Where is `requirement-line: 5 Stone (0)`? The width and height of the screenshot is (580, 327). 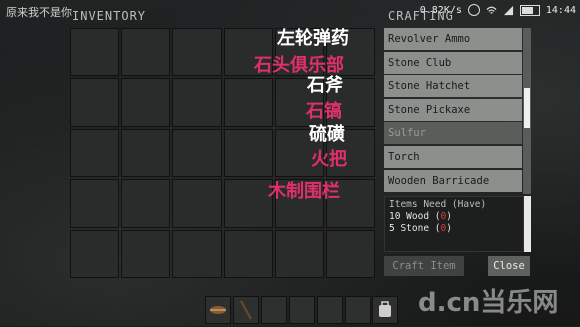
requirement-line: 5 Stone (0) is located at coordinates (420, 228).